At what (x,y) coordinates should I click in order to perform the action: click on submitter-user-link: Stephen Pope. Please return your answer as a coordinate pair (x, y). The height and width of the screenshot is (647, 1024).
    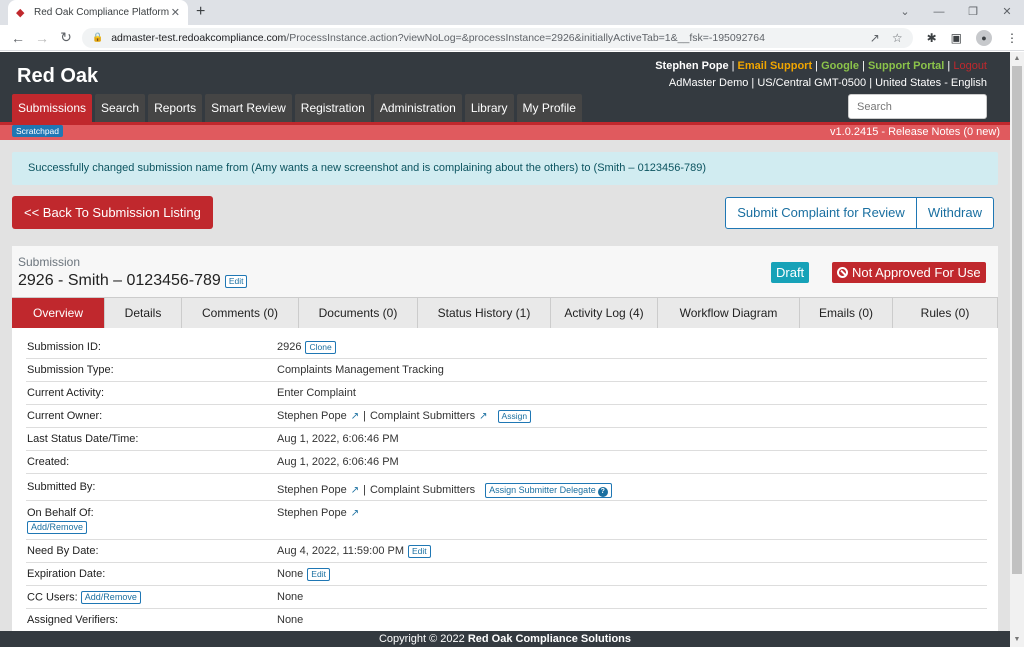
    Looking at the image, I should click on (312, 490).